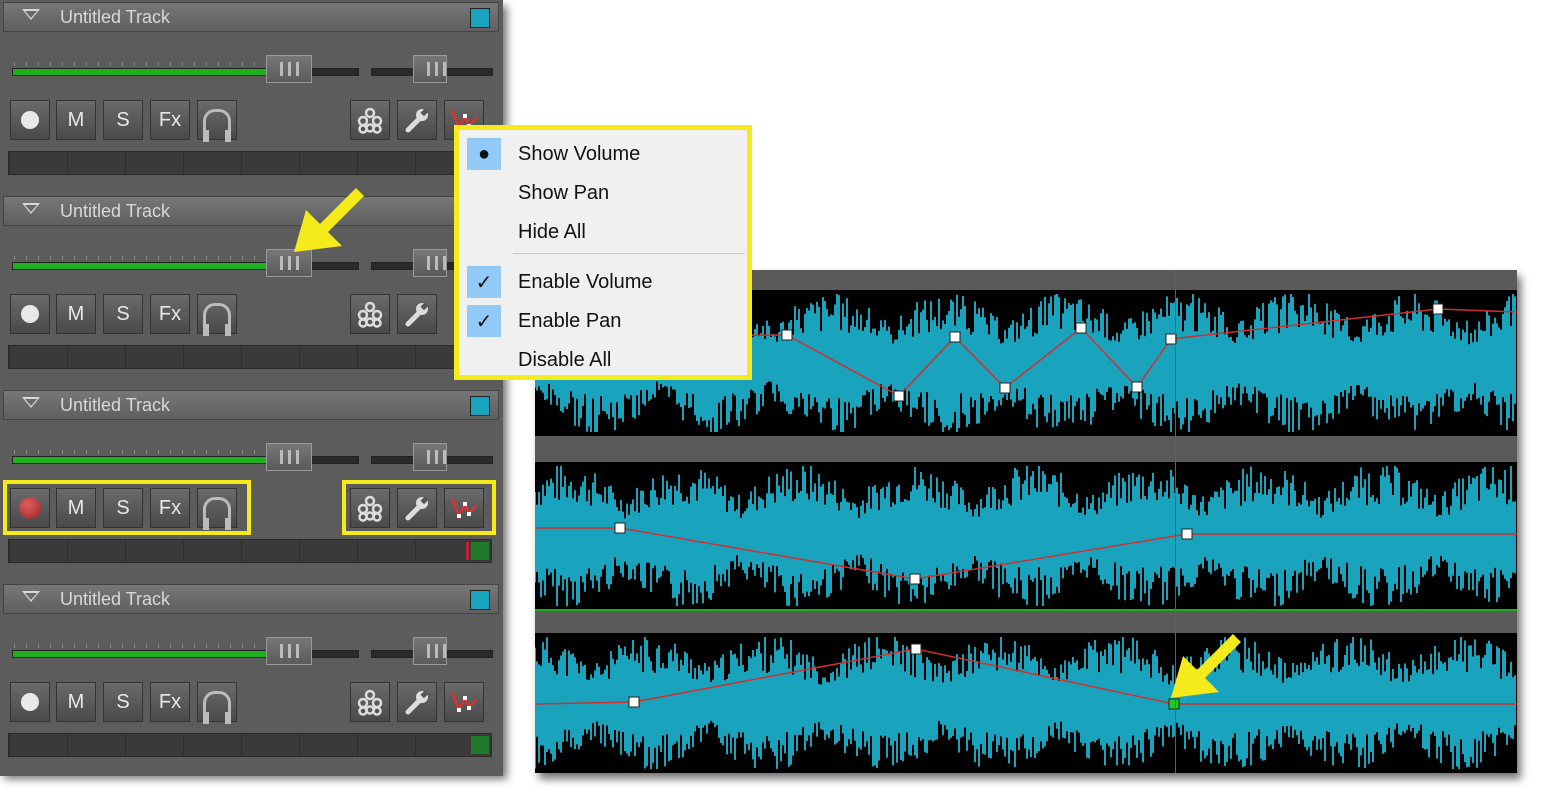 The width and height of the screenshot is (1551, 804). I want to click on menu-item-label: Hide All, so click(552, 232).